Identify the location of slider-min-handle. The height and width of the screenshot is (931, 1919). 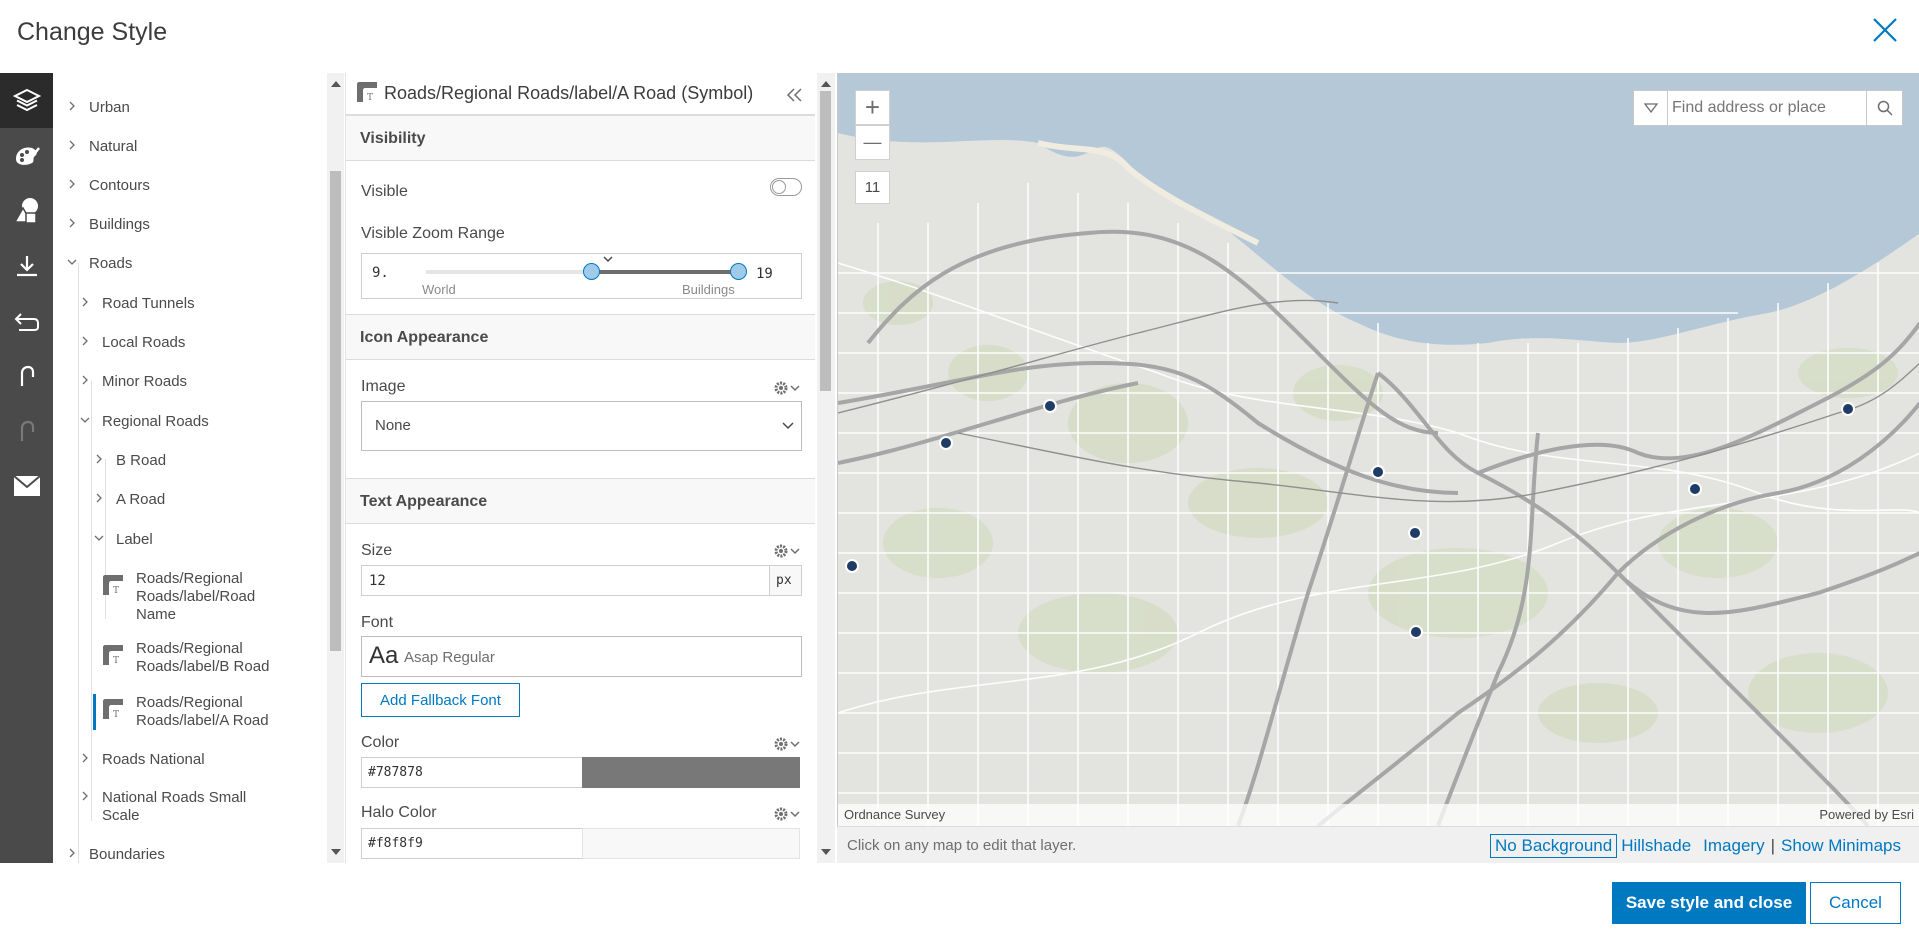
(591, 271).